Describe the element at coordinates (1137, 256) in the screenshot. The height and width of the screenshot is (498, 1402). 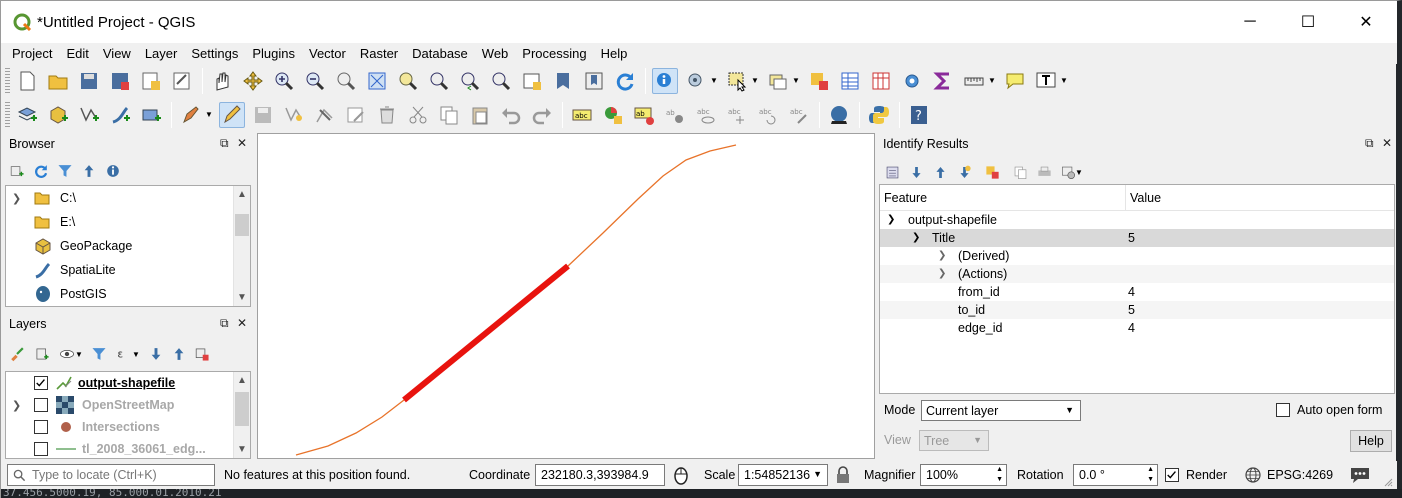
I see `tree-row-derived: ❯ (Derived)` at that location.